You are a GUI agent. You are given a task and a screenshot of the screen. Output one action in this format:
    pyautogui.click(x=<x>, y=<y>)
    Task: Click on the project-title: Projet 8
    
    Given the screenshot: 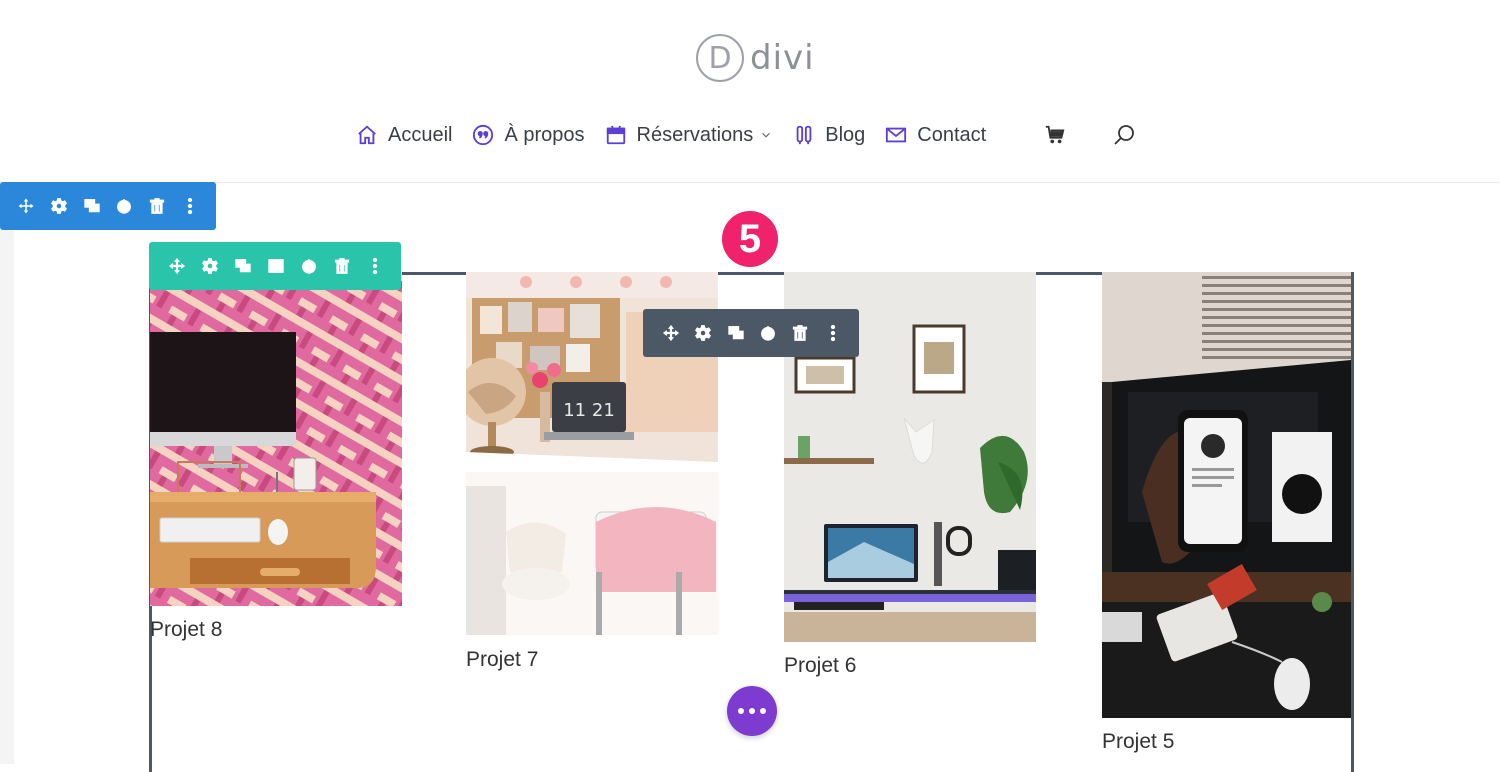 What is the action you would take?
    pyautogui.click(x=186, y=630)
    